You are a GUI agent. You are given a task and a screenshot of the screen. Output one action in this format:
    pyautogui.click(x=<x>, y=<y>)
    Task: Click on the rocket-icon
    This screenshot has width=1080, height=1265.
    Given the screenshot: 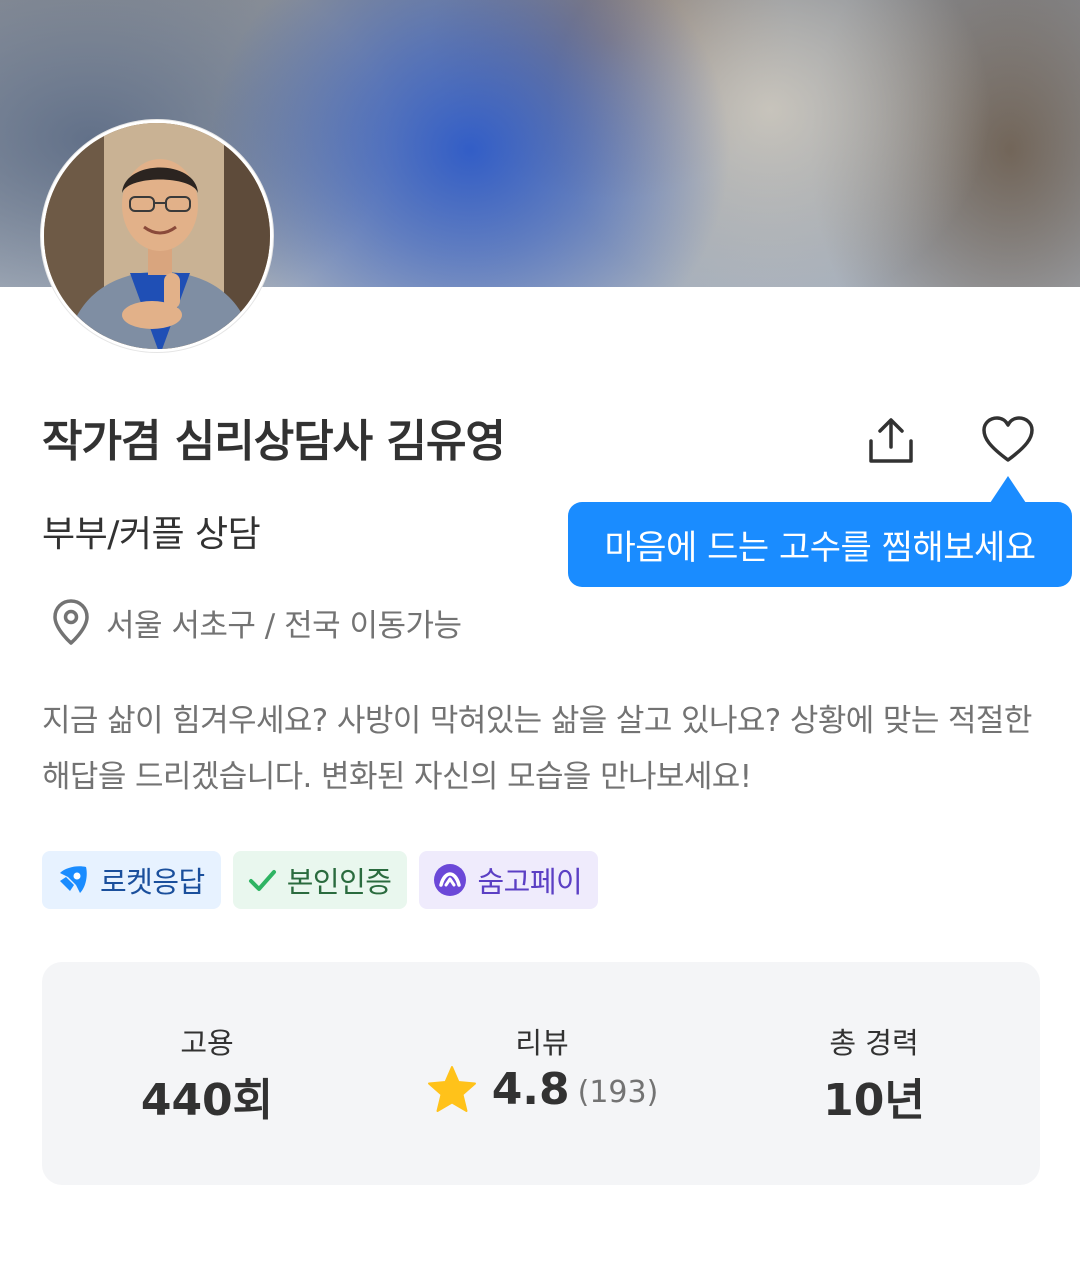 What is the action you would take?
    pyautogui.click(x=73, y=880)
    